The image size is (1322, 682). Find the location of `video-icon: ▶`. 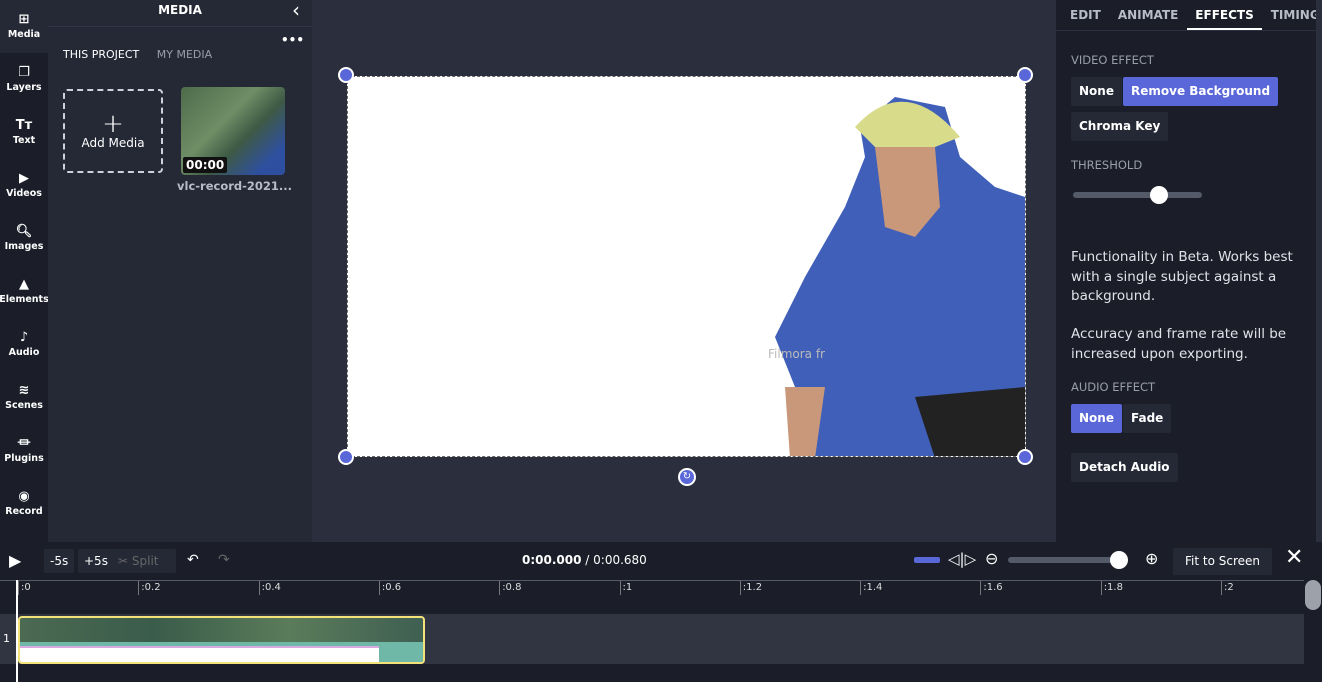

video-icon: ▶ is located at coordinates (24, 178).